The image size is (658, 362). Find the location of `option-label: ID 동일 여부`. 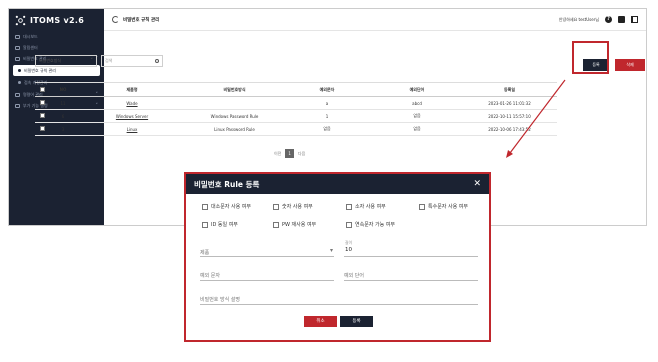

option-label: ID 동일 여부 is located at coordinates (224, 225).